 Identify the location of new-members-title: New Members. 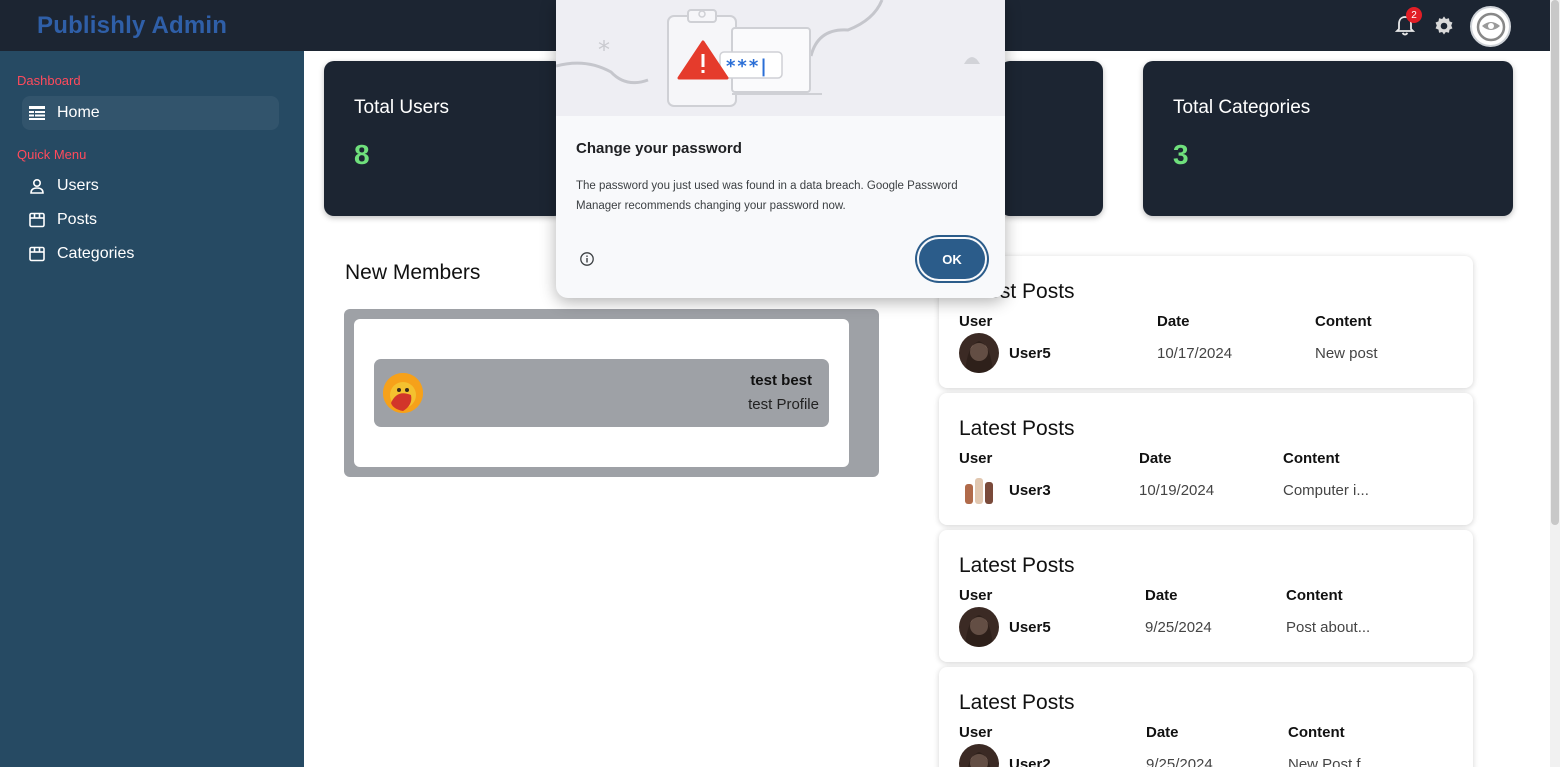
(413, 272).